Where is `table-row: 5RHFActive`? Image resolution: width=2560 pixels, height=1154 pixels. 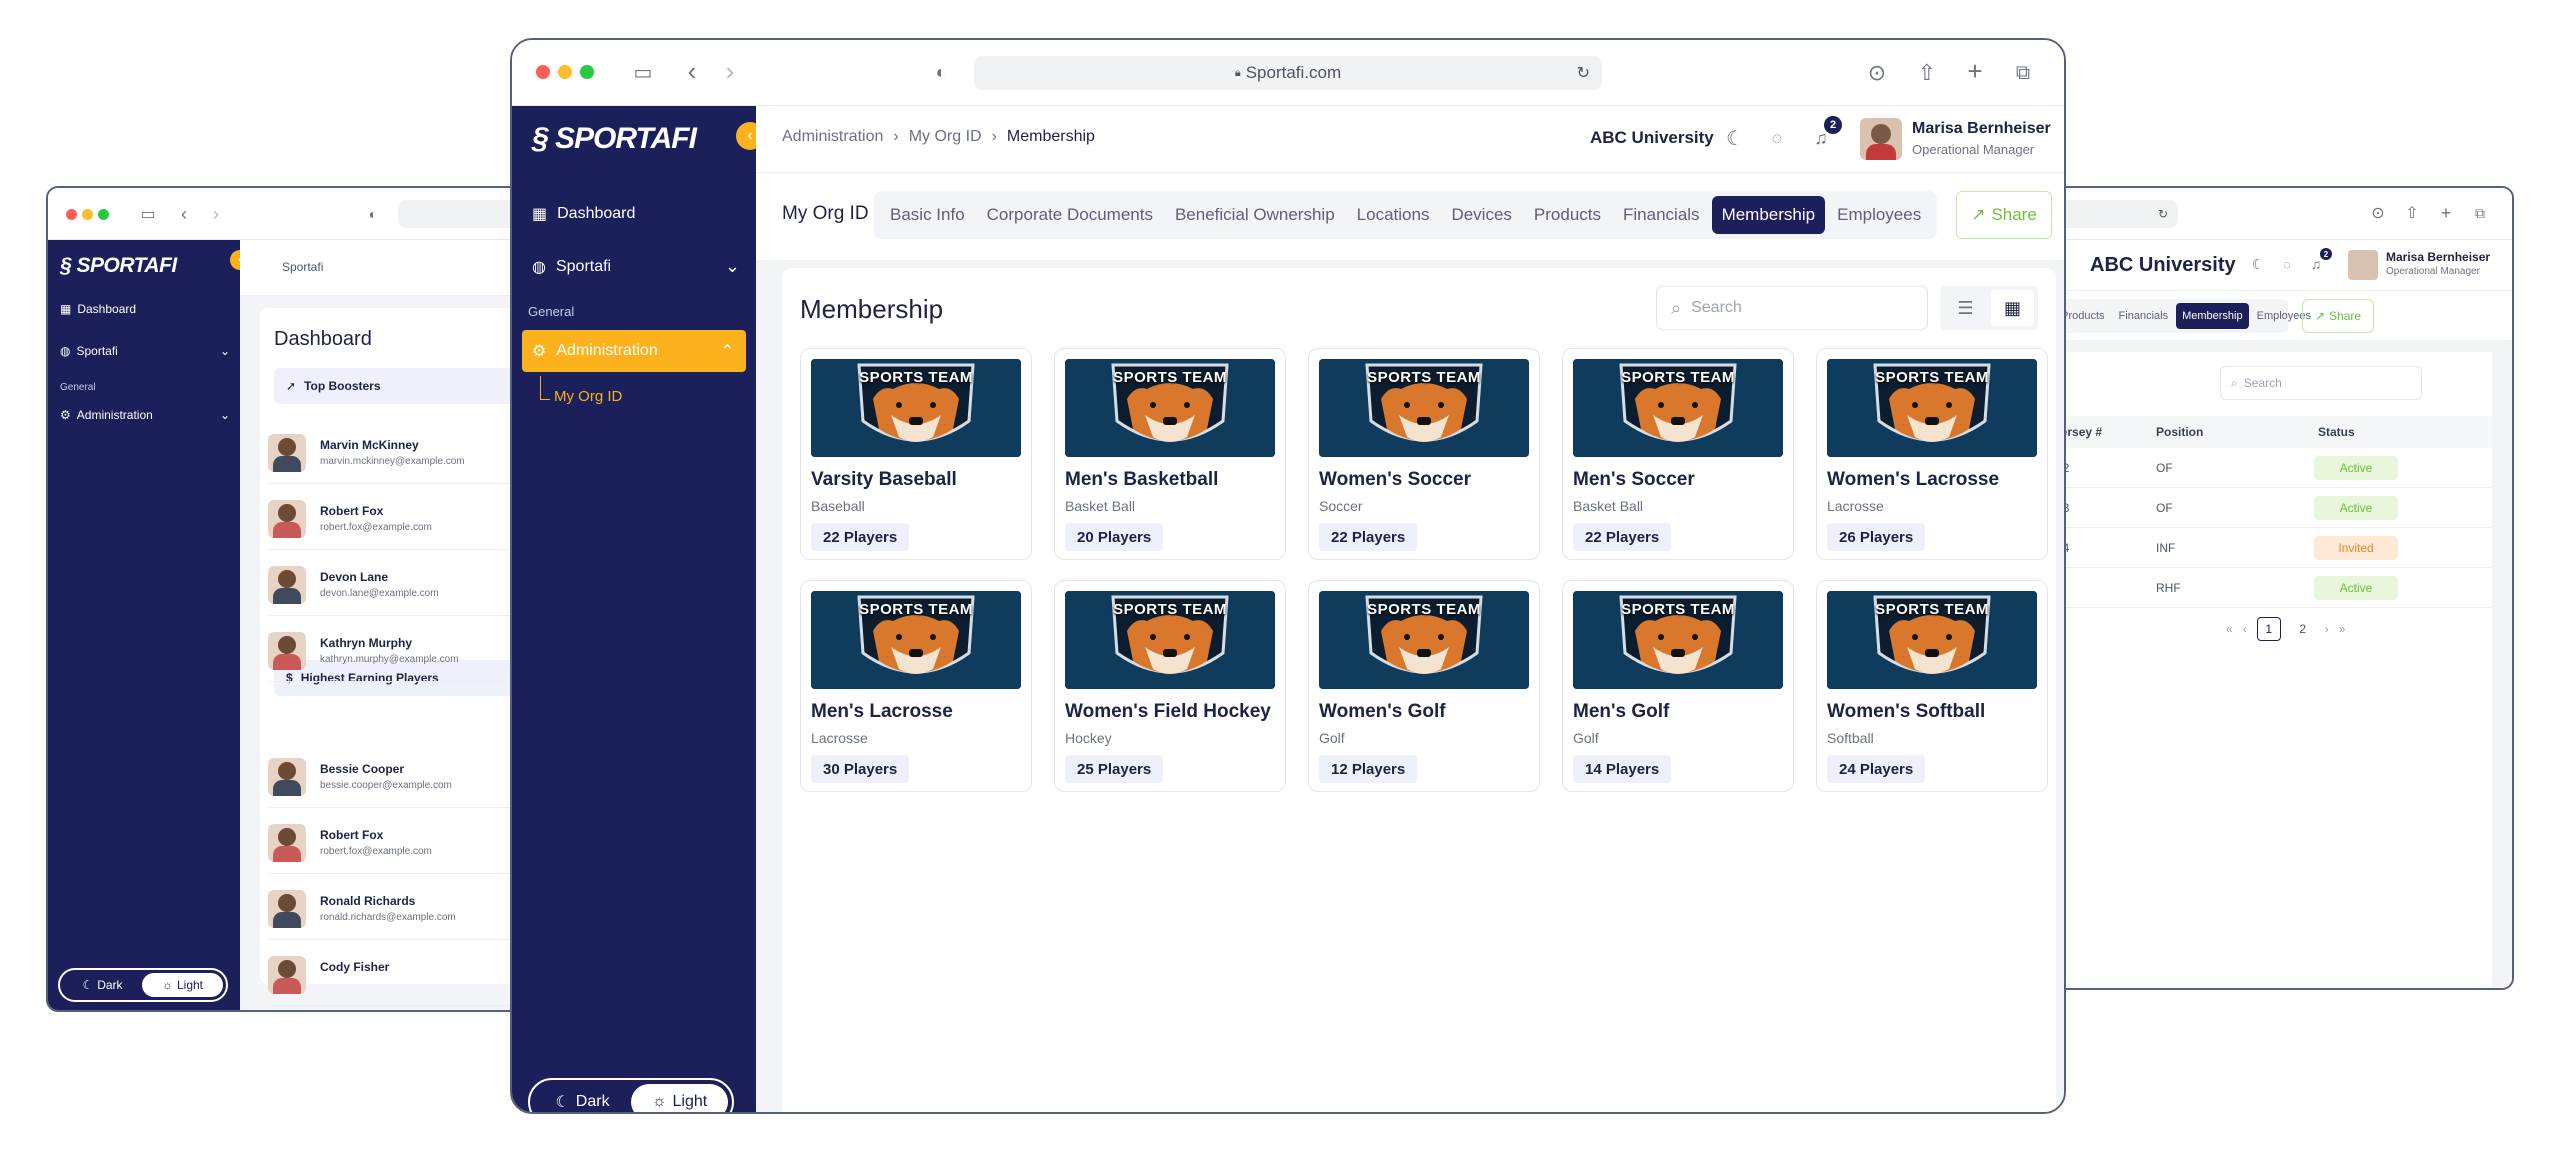 table-row: 5RHFActive is located at coordinates (2245, 588).